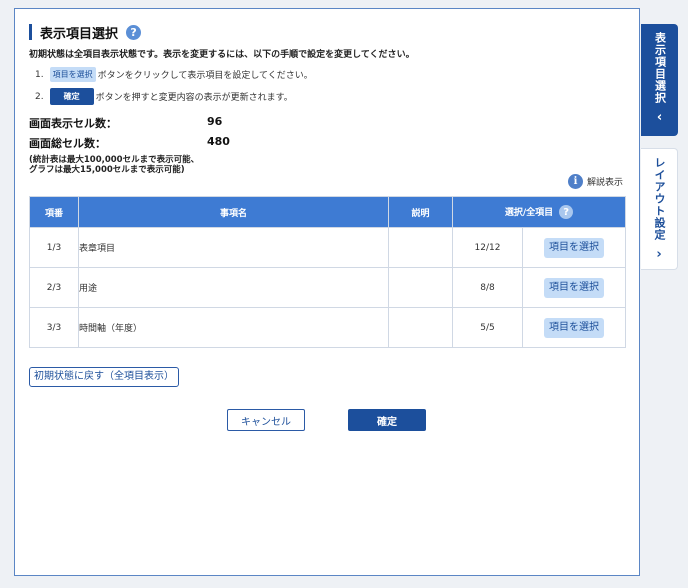  Describe the element at coordinates (39, 74) in the screenshot. I see `step-number: 1.` at that location.